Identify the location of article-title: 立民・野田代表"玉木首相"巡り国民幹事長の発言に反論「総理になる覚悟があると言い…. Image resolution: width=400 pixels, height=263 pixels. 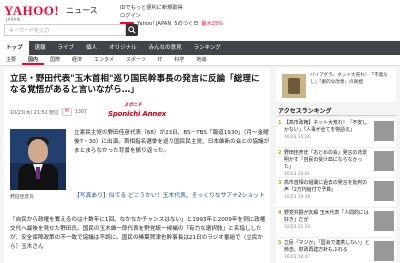
(135, 84).